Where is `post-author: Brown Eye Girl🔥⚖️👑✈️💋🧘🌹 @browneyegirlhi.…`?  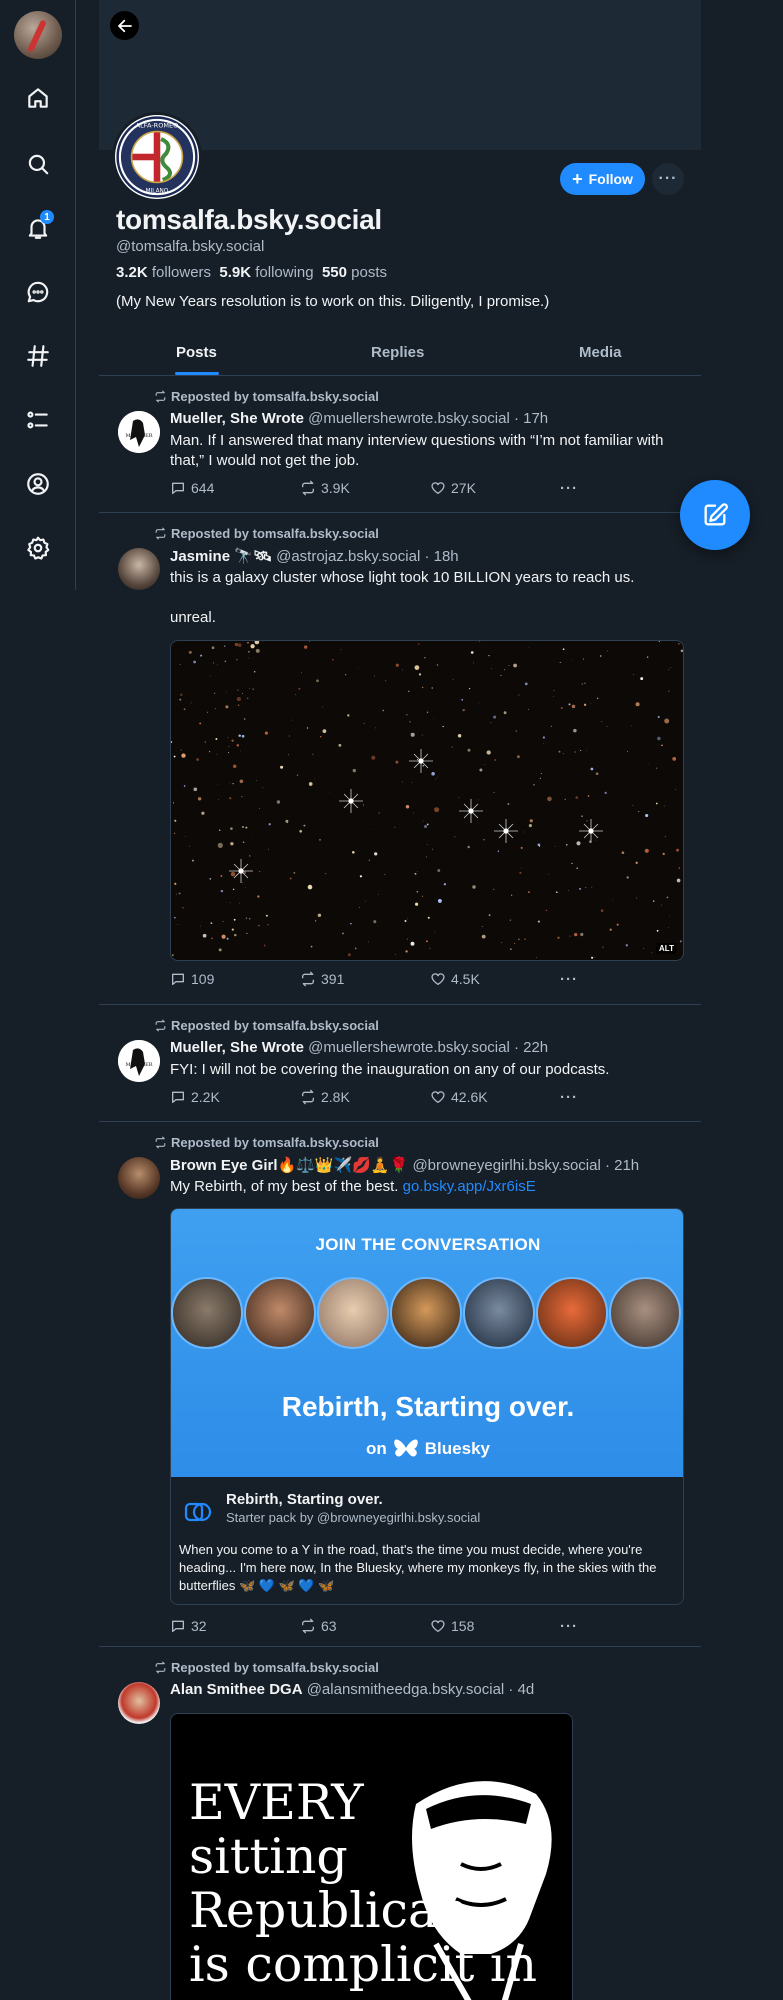
post-author: Brown Eye Girl🔥⚖️👑✈️💋🧘🌹 @browneyegirlhi.… is located at coordinates (404, 1165).